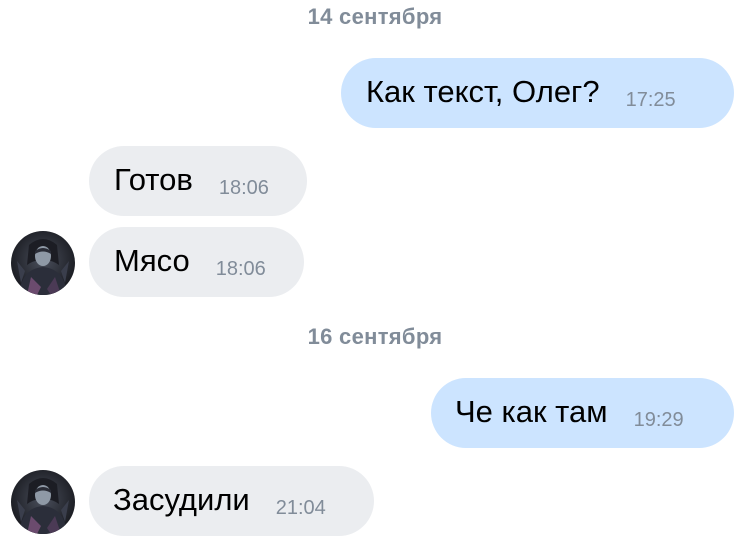  Describe the element at coordinates (483, 91) in the screenshot. I see `message-text: Как текст, Олег?` at that location.